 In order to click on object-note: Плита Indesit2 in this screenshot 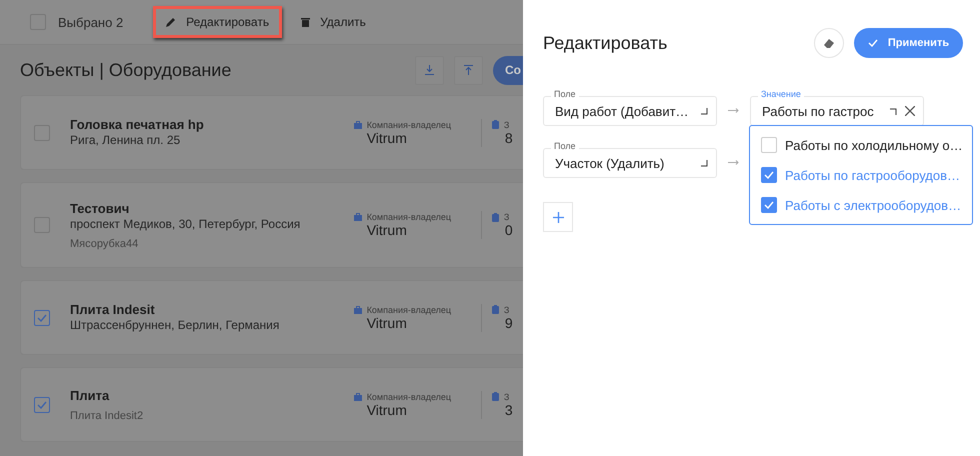, I will do `click(107, 416)`.